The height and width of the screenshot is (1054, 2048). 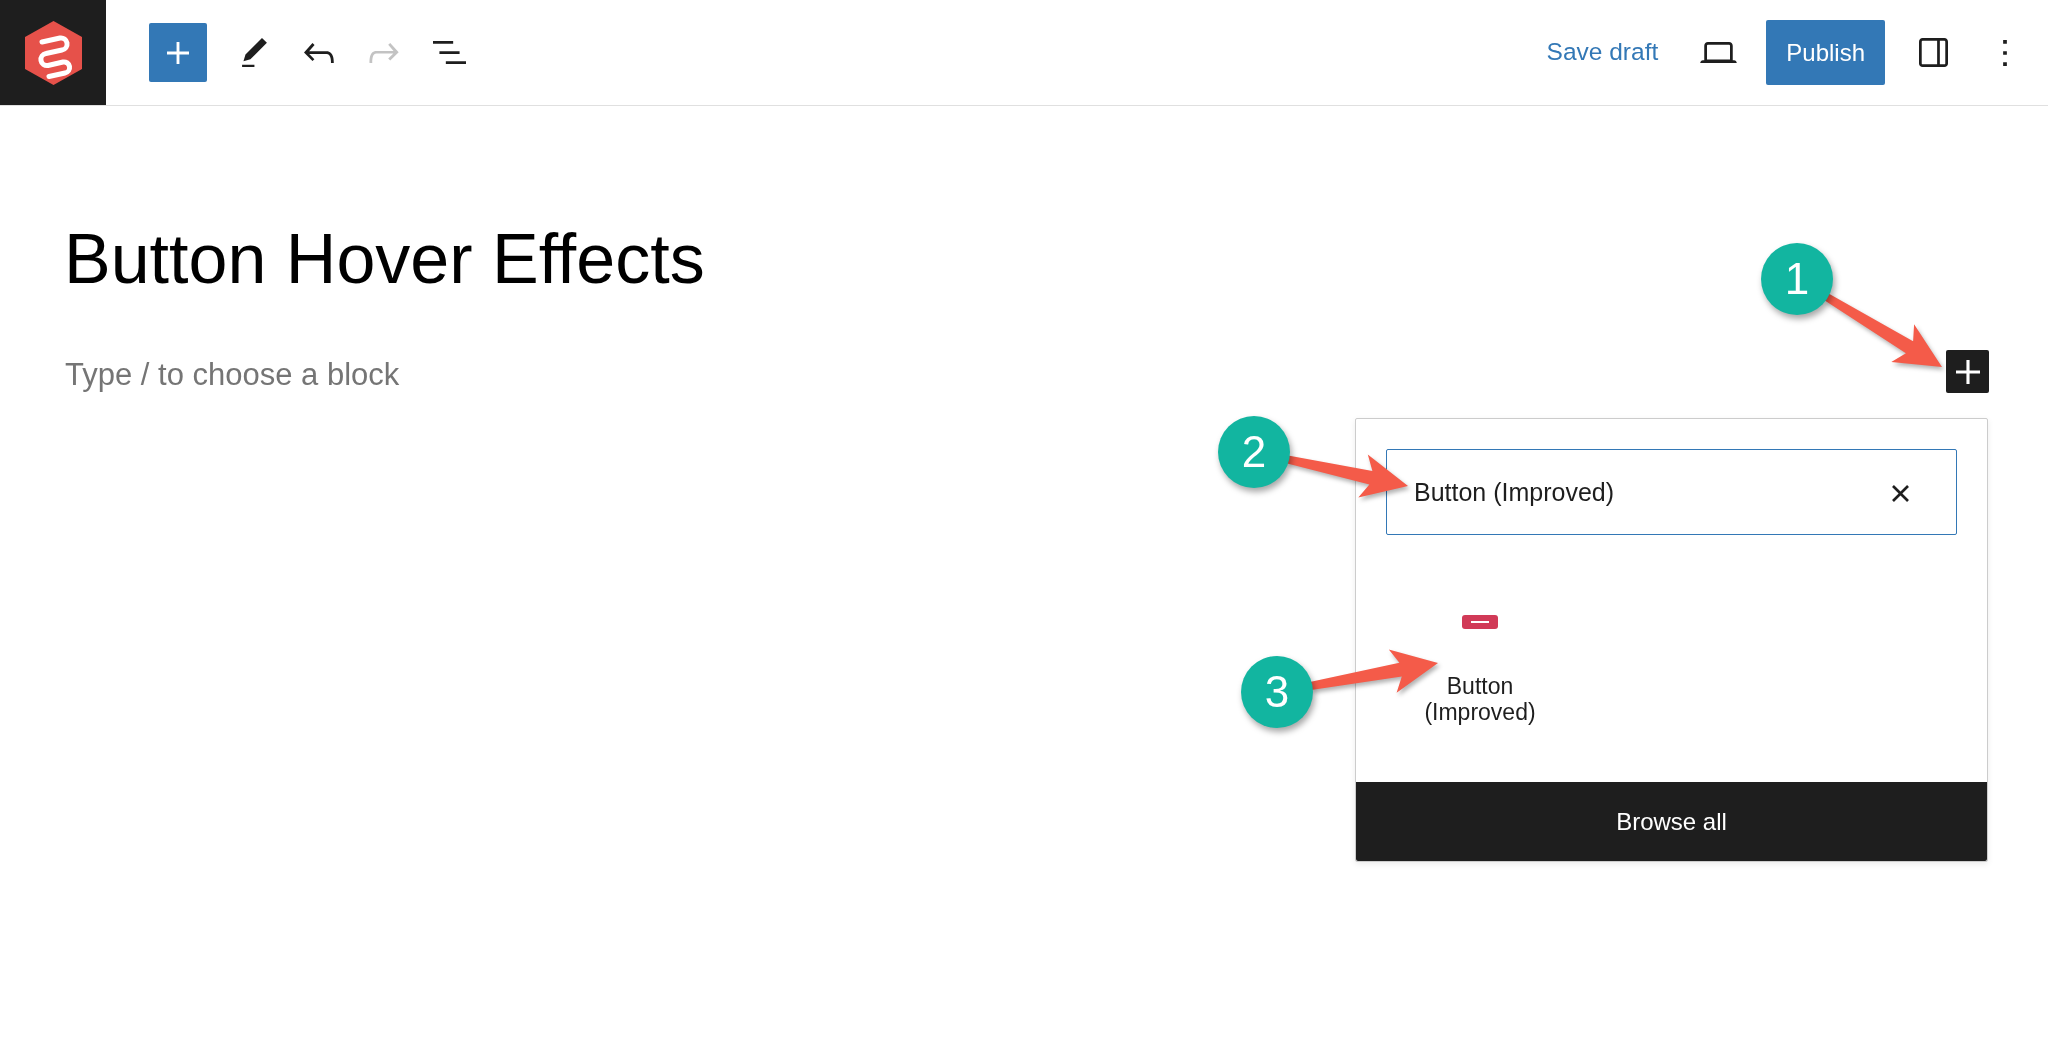 What do you see at coordinates (2005, 52) in the screenshot?
I see `more-vertical-icon` at bounding box center [2005, 52].